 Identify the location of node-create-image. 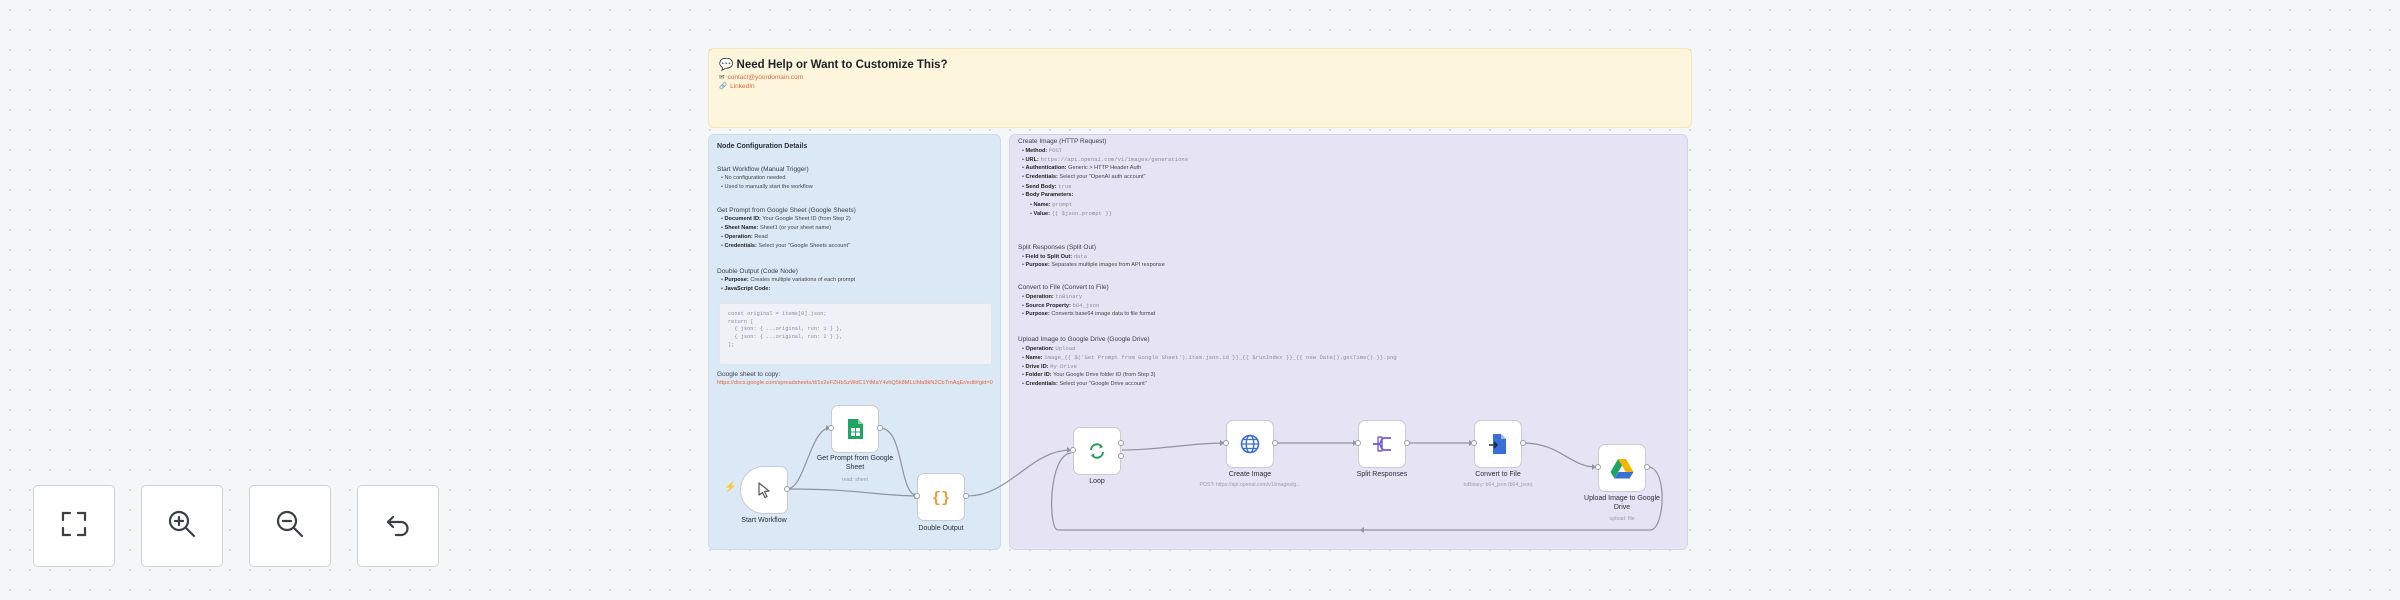
(1250, 444).